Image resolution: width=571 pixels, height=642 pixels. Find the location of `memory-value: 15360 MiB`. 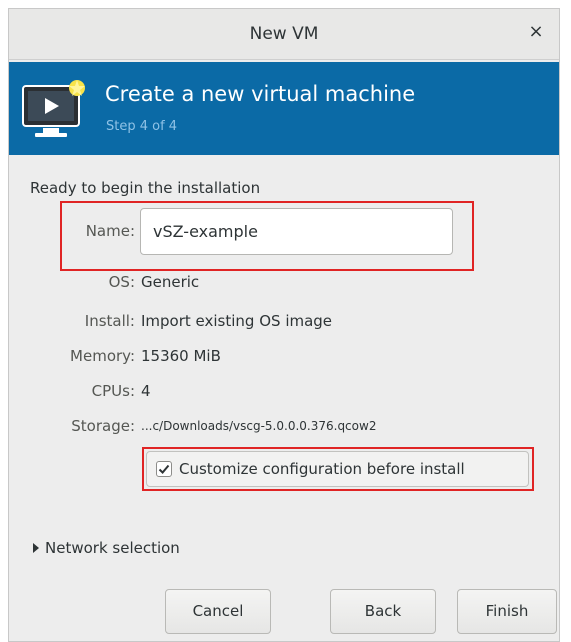

memory-value: 15360 MiB is located at coordinates (181, 356).